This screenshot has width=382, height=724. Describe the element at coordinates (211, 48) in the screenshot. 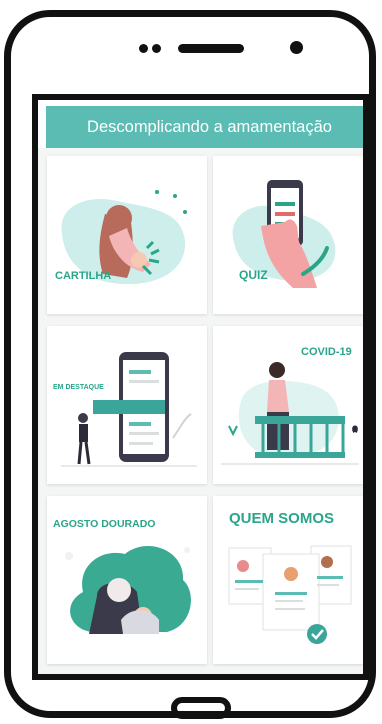

I see `earpiece-speaker` at that location.